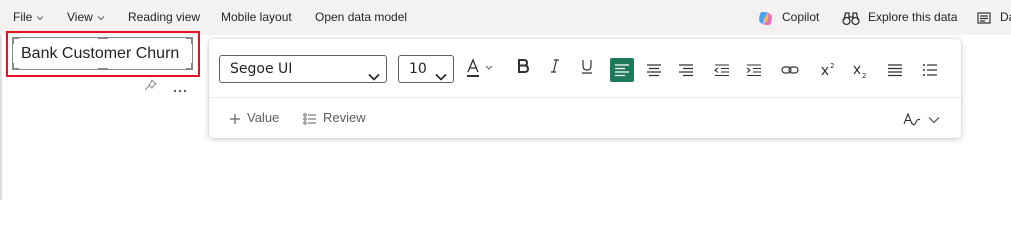 The image size is (1011, 240). What do you see at coordinates (555, 66) in the screenshot?
I see `italic-icon` at bounding box center [555, 66].